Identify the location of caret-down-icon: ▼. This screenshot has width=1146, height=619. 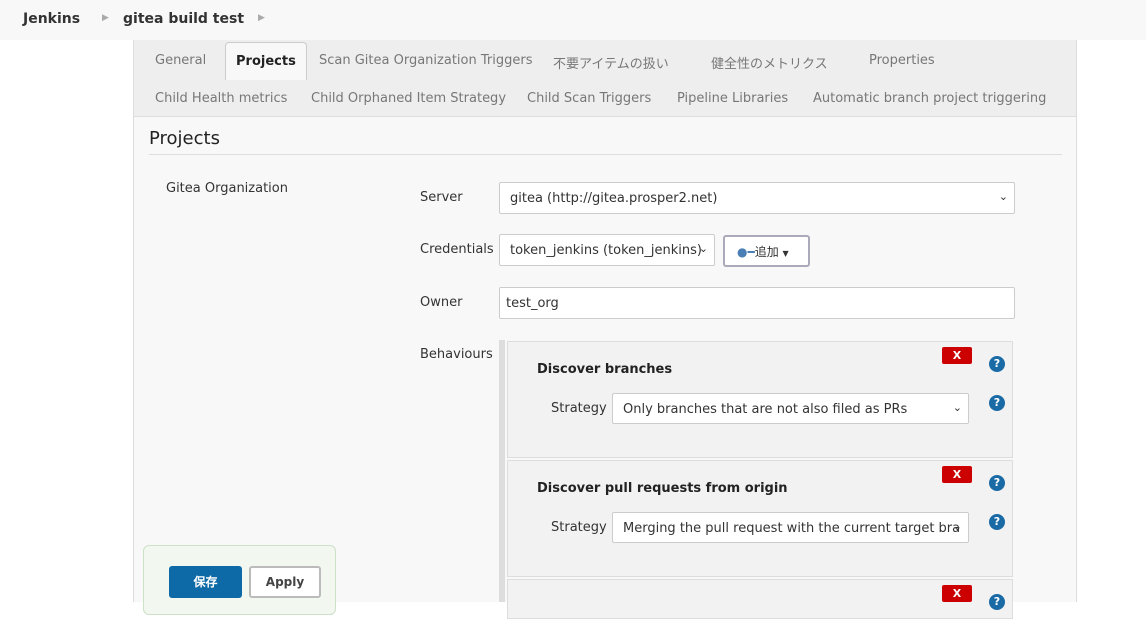
(785, 253).